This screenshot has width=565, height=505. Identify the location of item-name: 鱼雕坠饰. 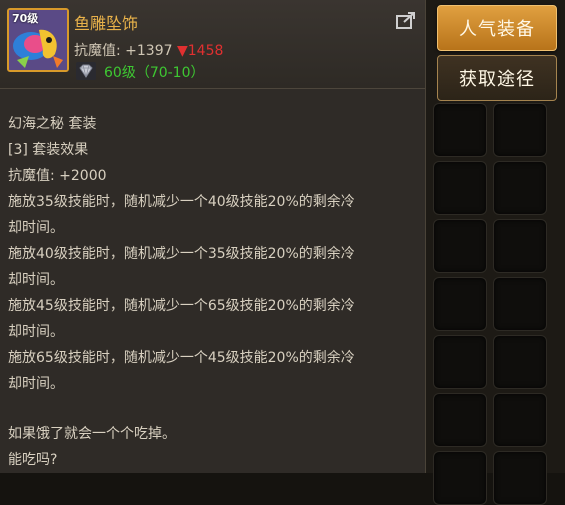
(106, 23).